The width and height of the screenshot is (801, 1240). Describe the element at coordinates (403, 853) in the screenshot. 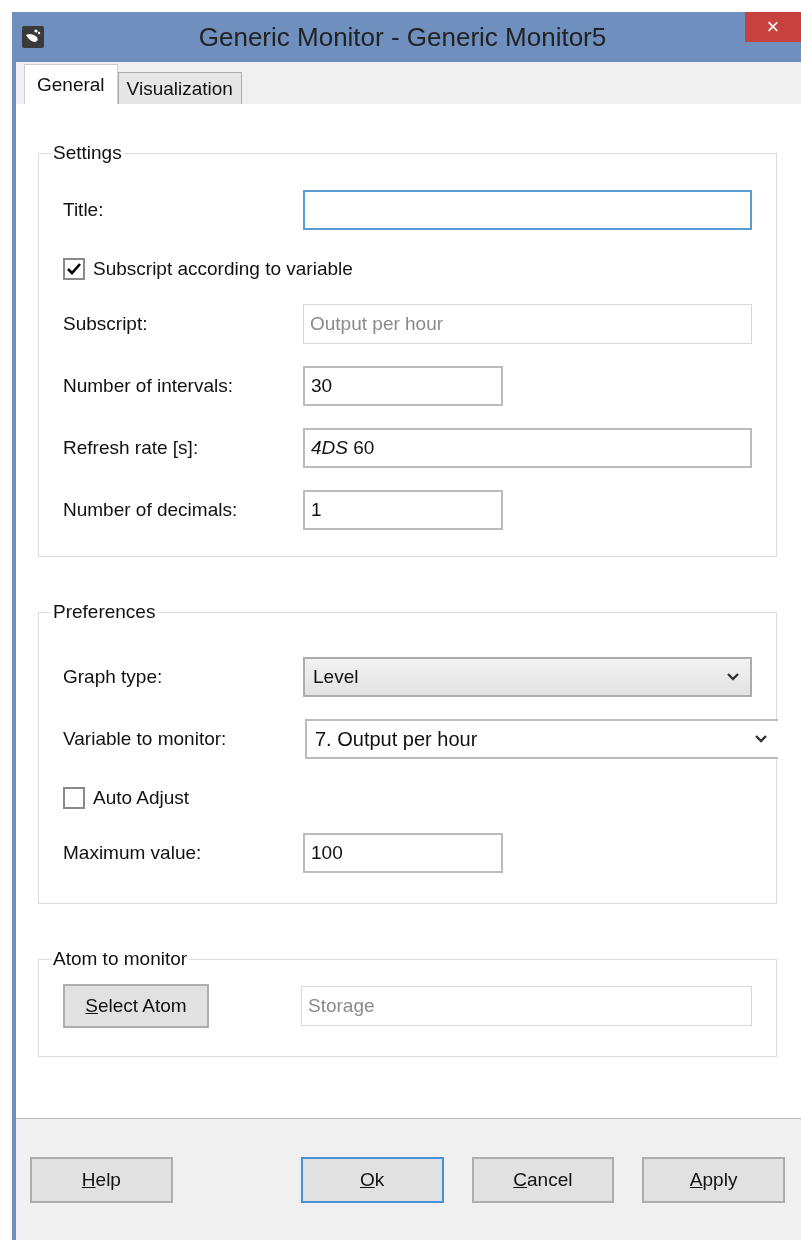

I see `maximum-value-input: 100` at that location.